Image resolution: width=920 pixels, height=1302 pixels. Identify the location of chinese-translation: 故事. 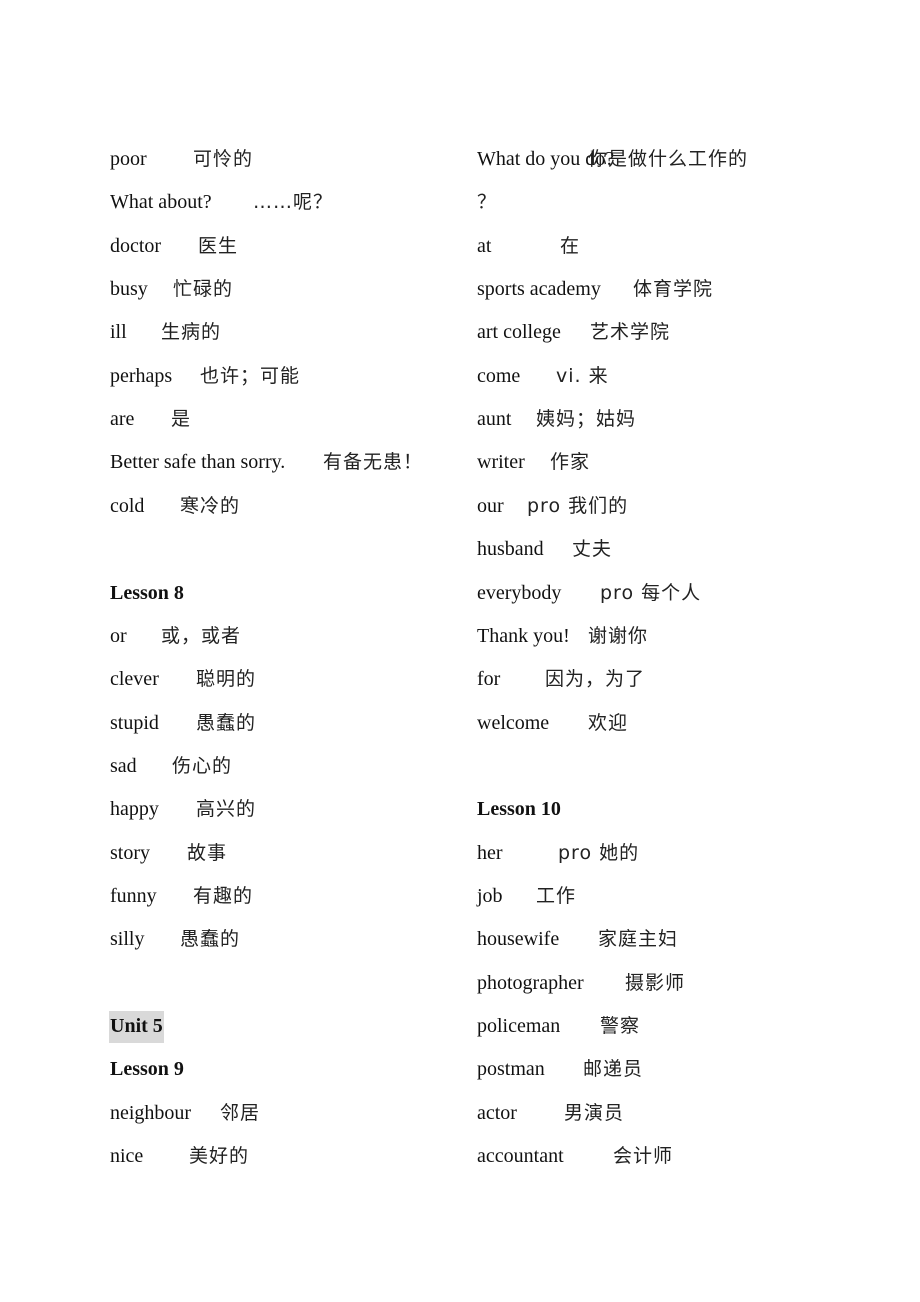
(207, 852).